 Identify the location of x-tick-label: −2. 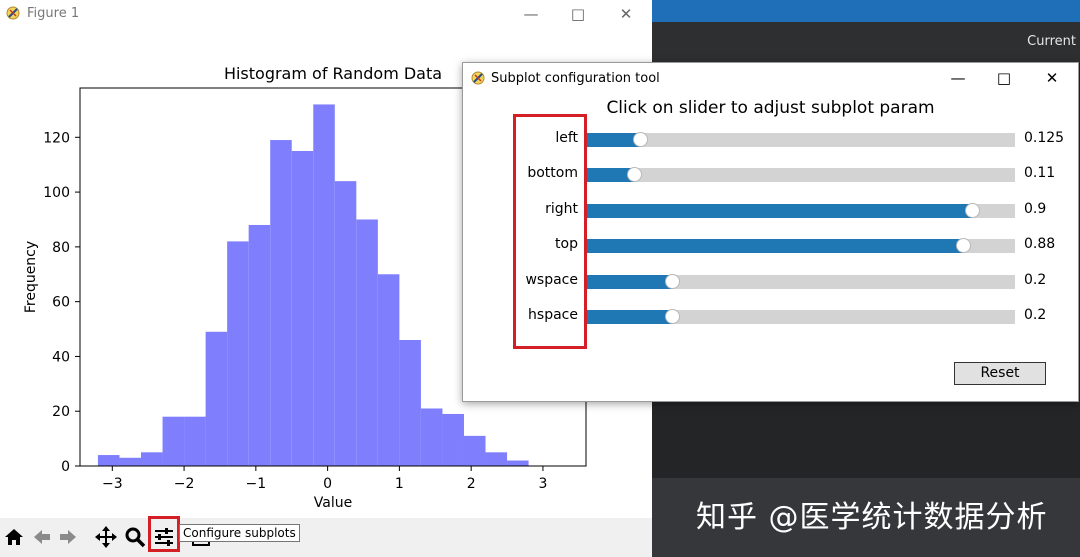
(184, 484).